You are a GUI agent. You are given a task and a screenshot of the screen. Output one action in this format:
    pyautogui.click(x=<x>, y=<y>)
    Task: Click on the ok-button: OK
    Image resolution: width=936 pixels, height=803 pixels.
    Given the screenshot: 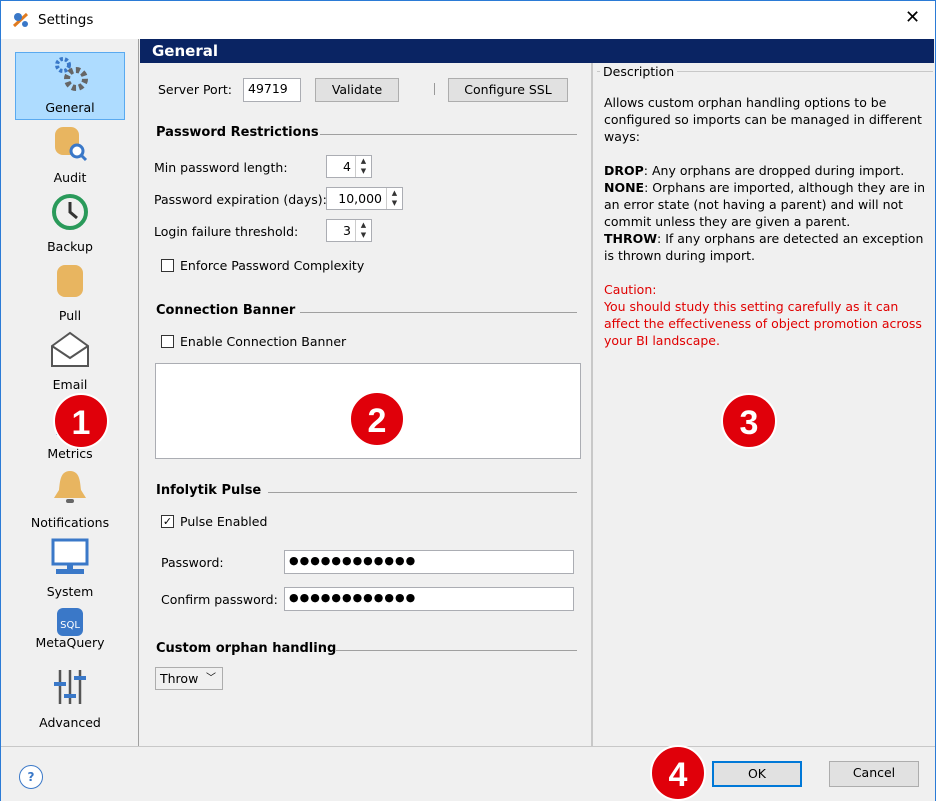 What is the action you would take?
    pyautogui.click(x=757, y=774)
    